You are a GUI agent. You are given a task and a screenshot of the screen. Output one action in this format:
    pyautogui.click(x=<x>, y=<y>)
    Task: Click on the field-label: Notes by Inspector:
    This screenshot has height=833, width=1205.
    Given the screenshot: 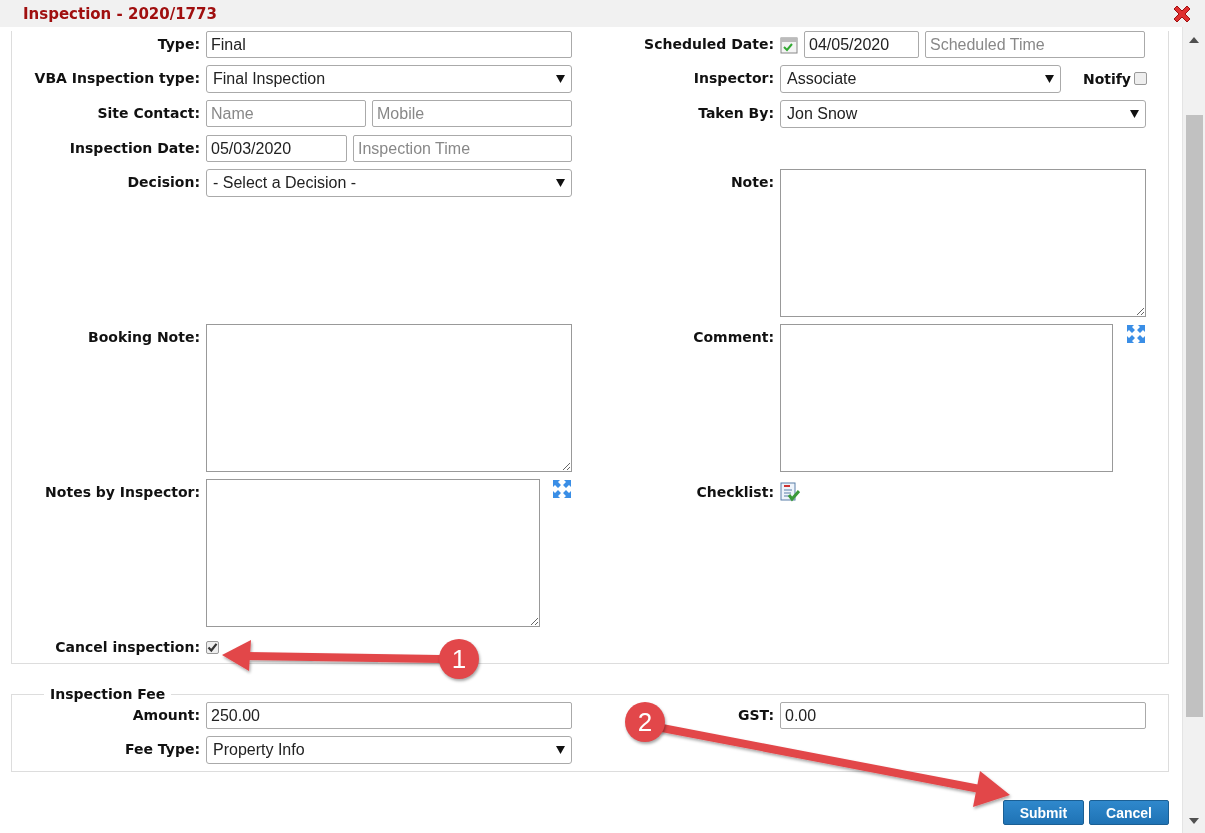 What is the action you would take?
    pyautogui.click(x=122, y=491)
    